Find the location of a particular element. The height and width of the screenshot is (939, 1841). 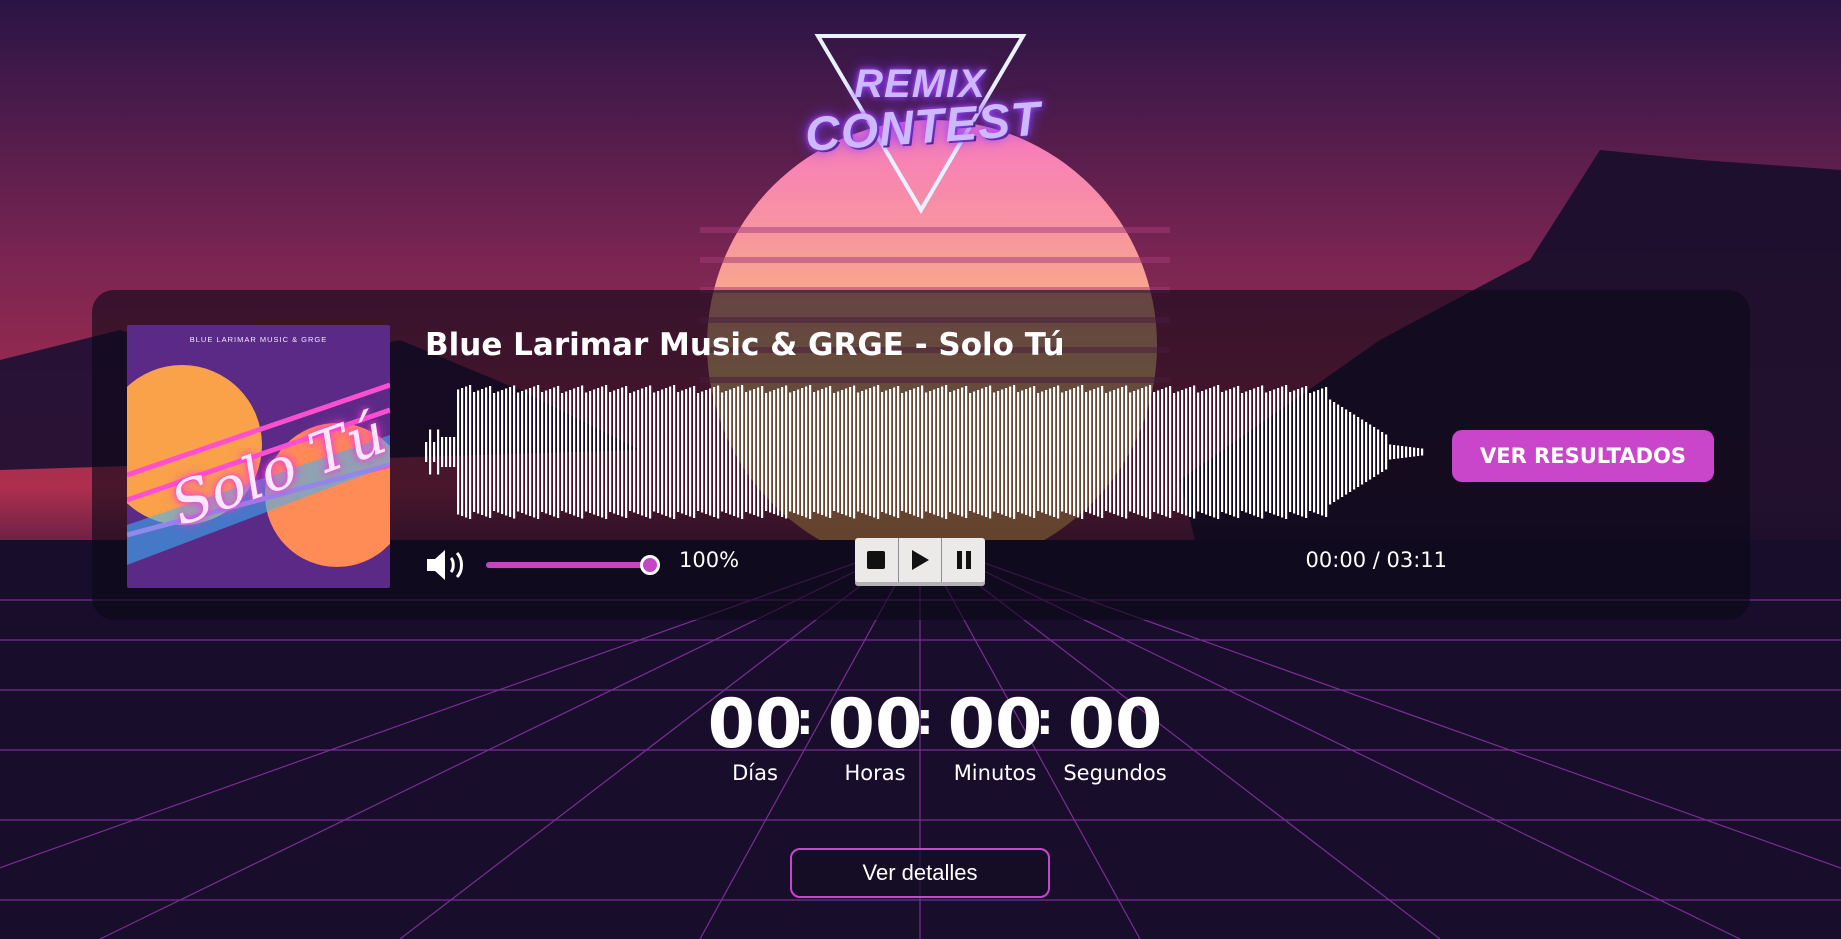

countdown-days-value: 00 is located at coordinates (755, 724).